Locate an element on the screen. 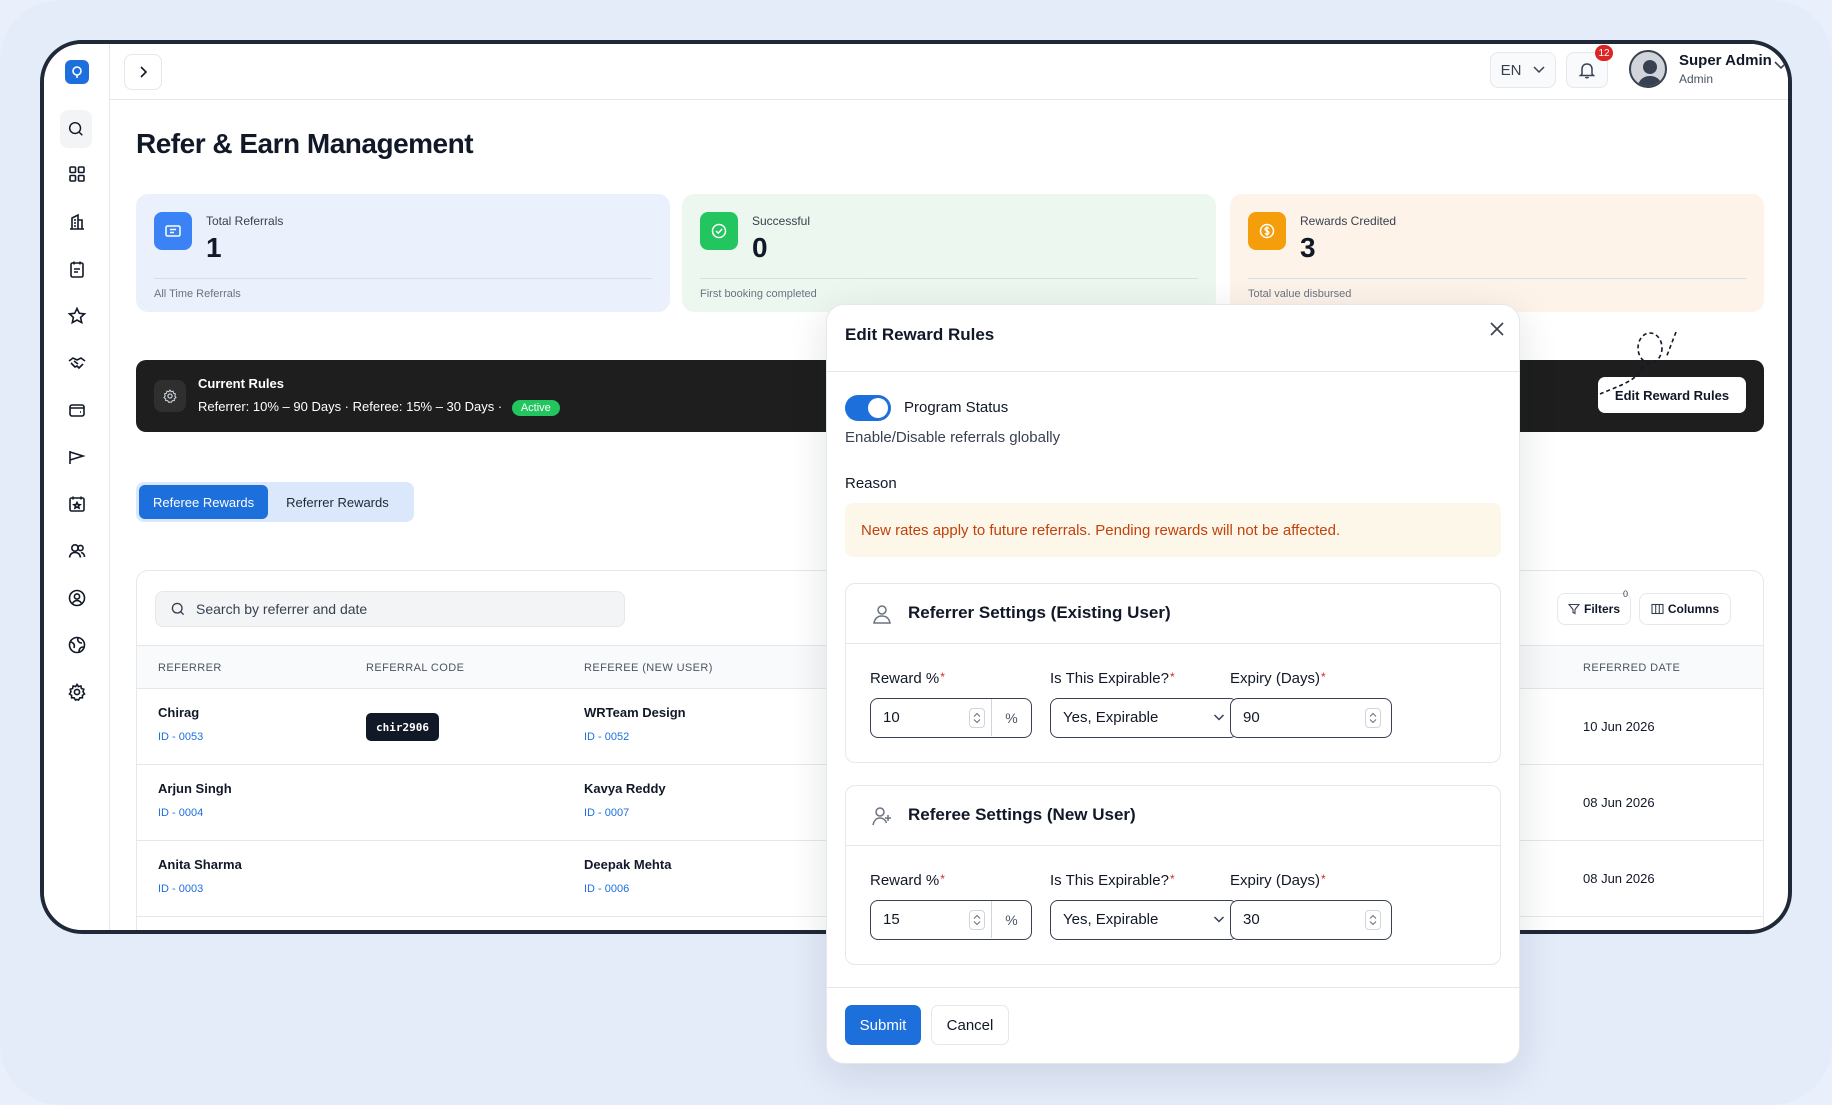  globe-icon is located at coordinates (77, 645).